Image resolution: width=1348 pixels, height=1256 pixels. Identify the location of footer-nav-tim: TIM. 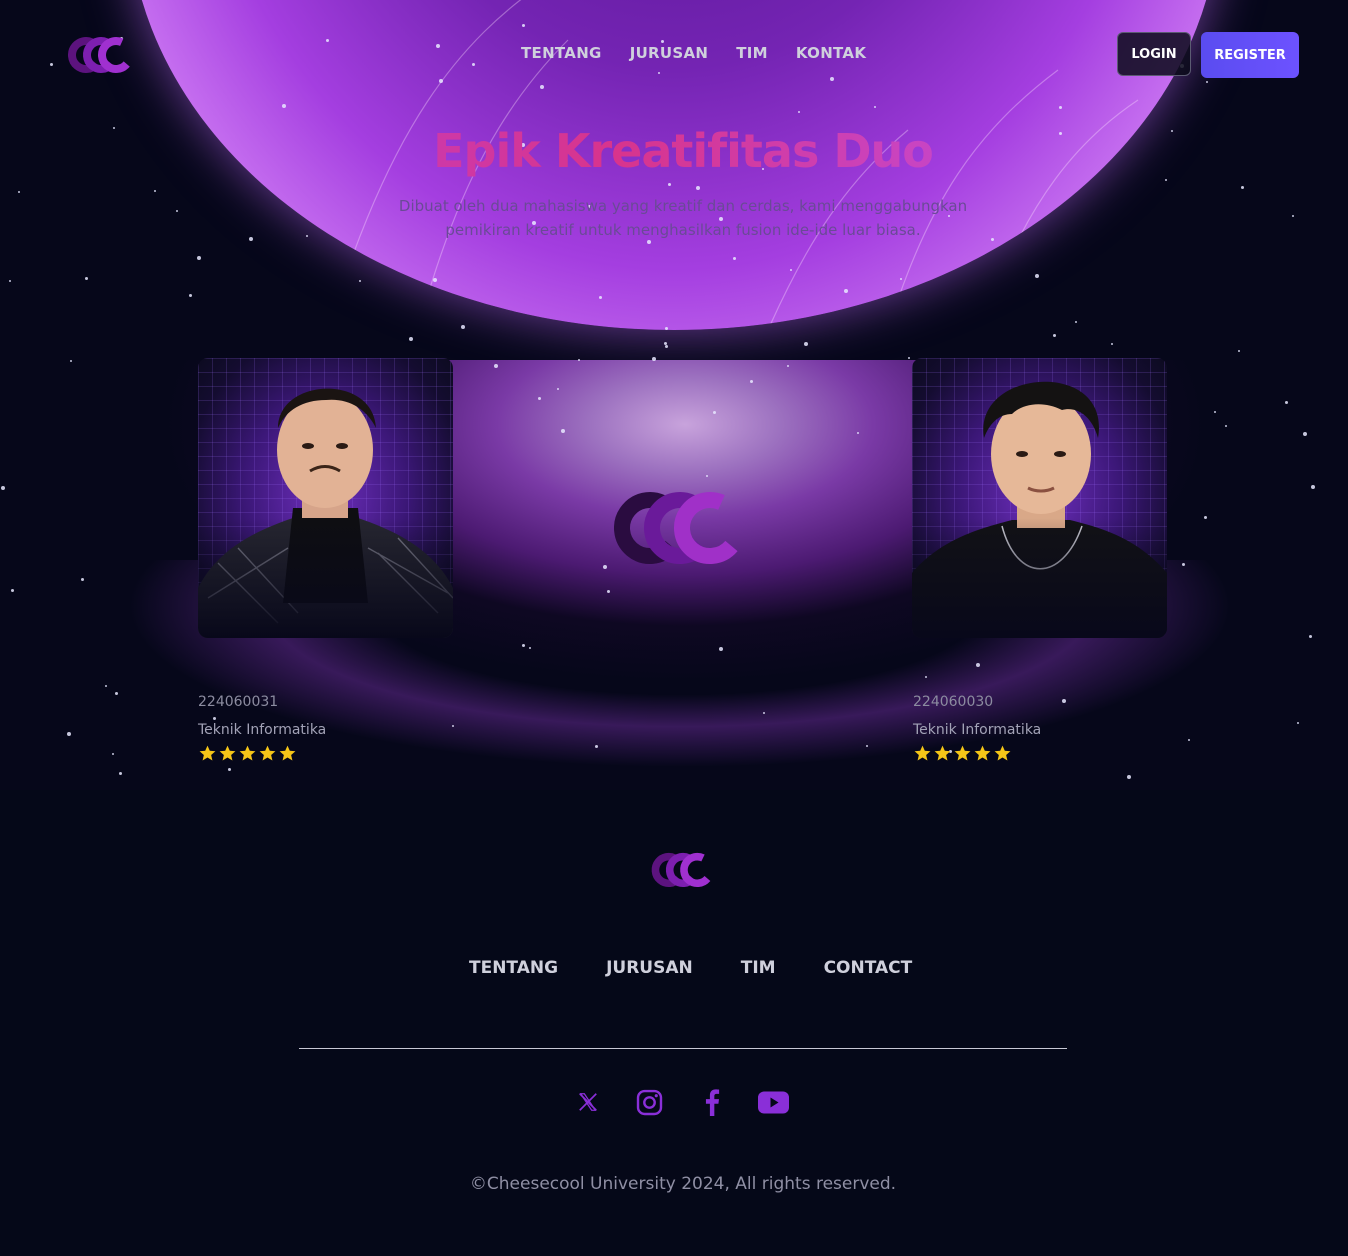
(758, 968).